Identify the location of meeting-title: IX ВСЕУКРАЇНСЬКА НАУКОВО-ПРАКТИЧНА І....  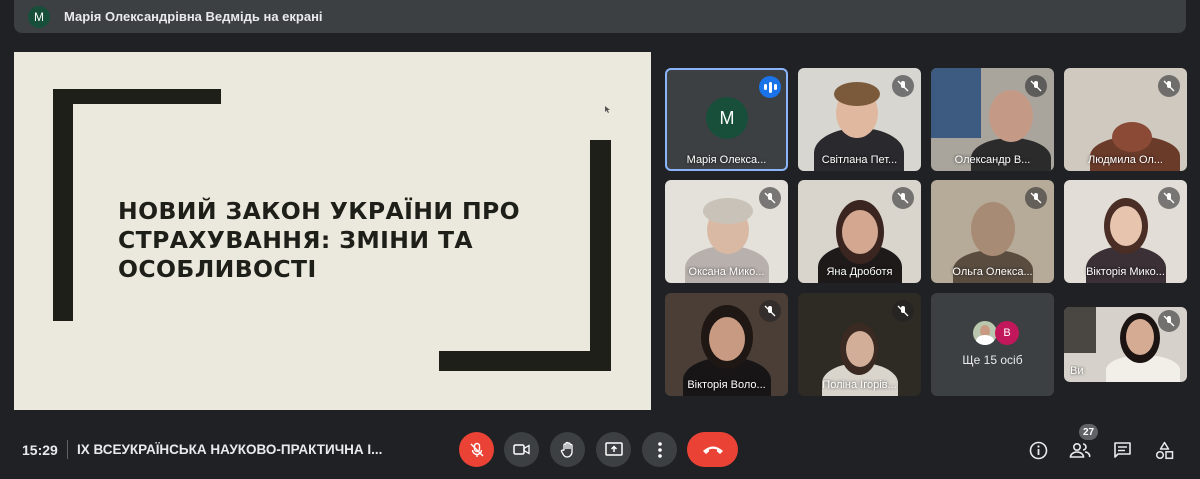
(230, 449).